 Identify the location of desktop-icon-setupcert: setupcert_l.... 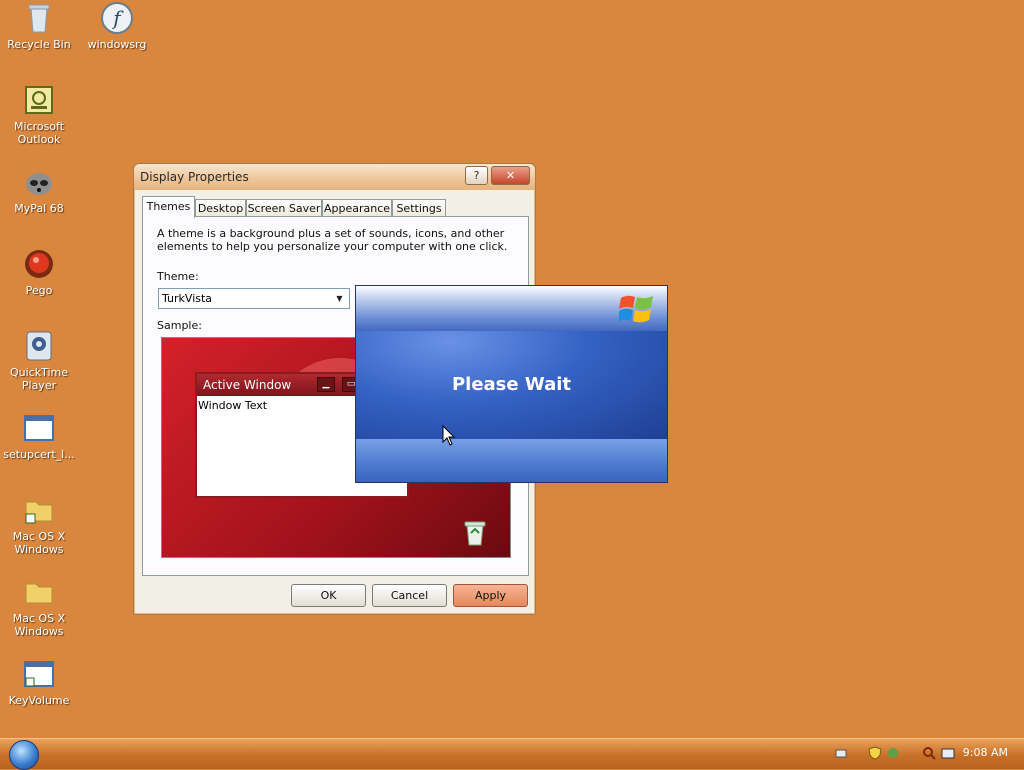
(39, 436).